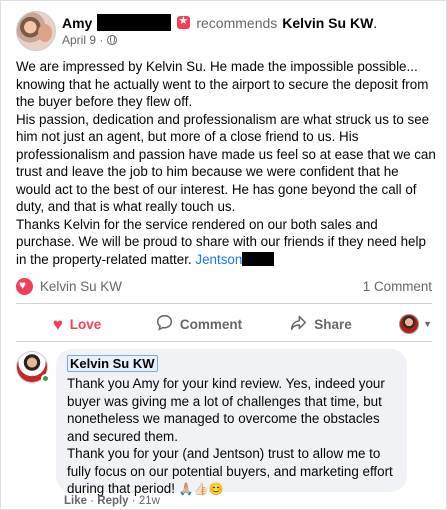 This screenshot has height=510, width=447. What do you see at coordinates (77, 23) in the screenshot?
I see `author-name: Amy` at bounding box center [77, 23].